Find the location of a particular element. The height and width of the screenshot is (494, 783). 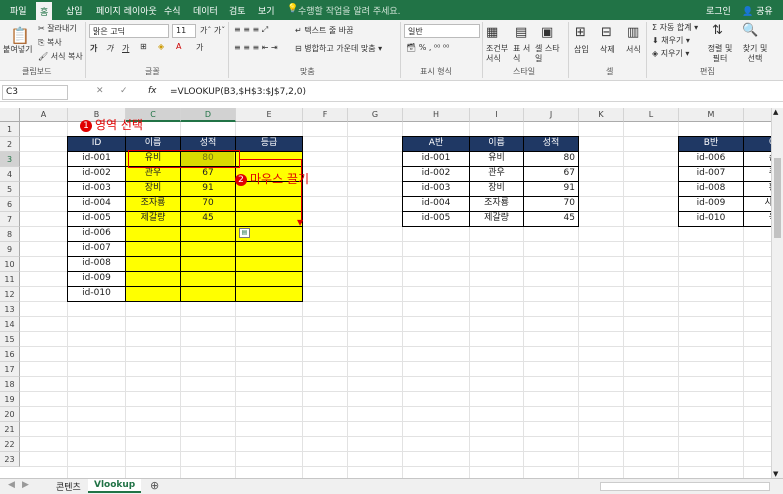

find-icon: 🔍 is located at coordinates (750, 30).